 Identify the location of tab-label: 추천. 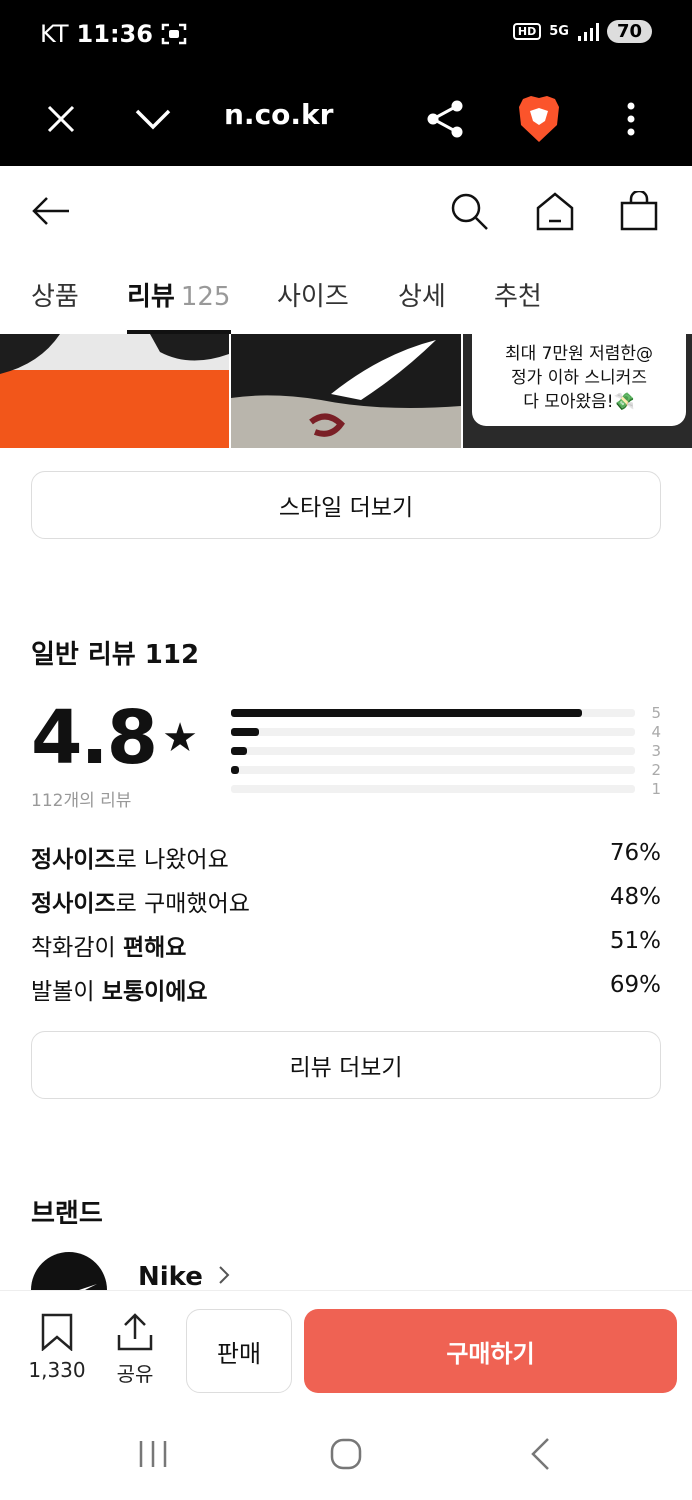
(518, 297).